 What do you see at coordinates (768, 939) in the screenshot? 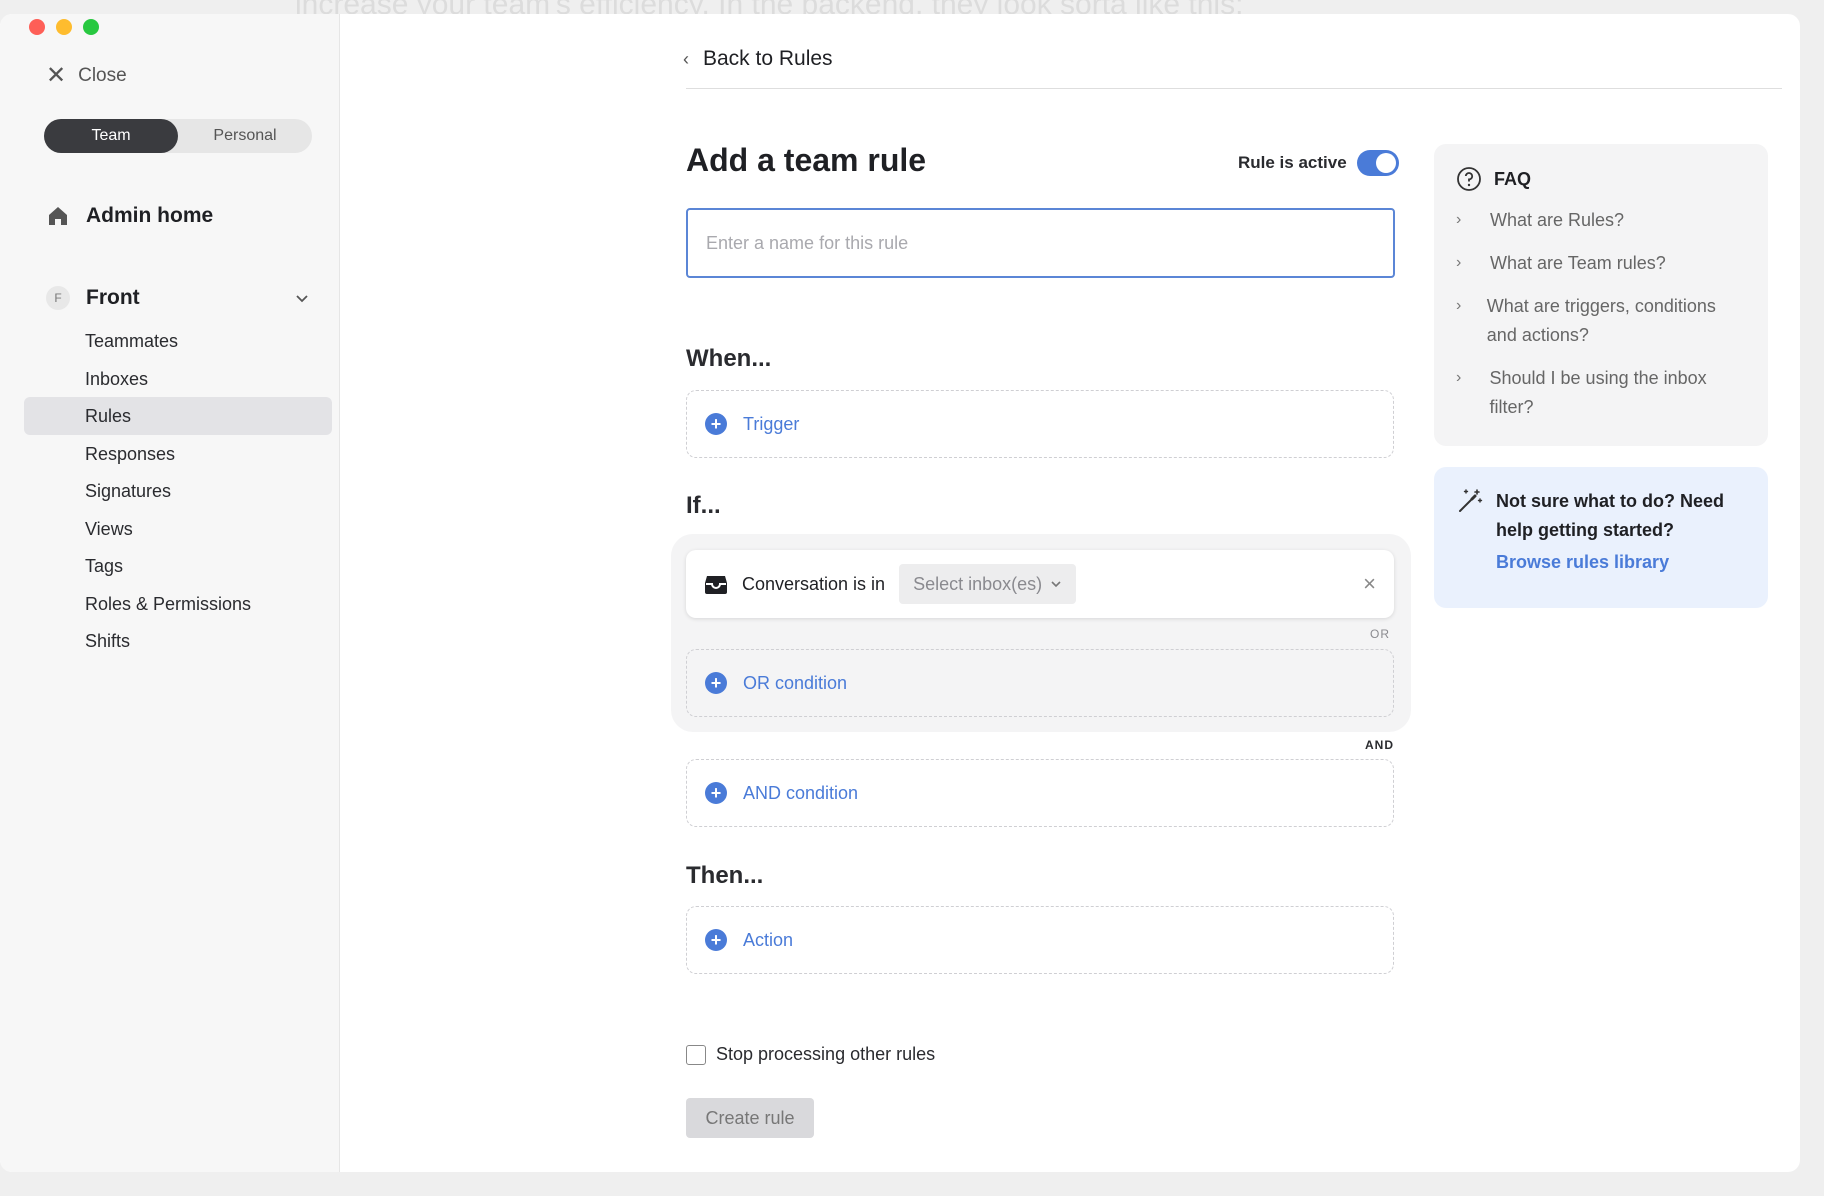
I see `action-label: Action` at bounding box center [768, 939].